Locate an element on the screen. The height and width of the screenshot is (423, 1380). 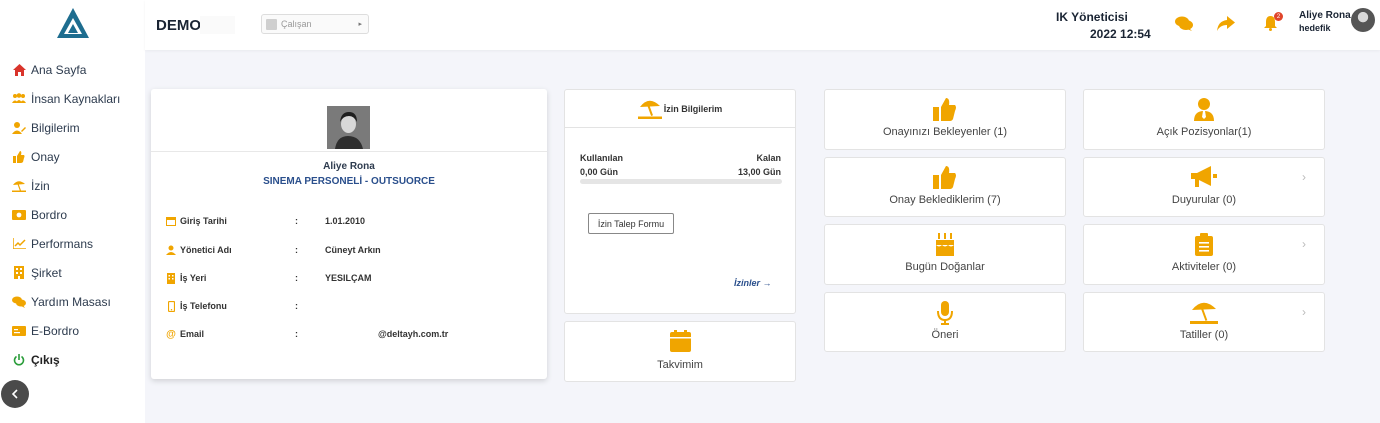
at-icon: @ is located at coordinates (171, 334).